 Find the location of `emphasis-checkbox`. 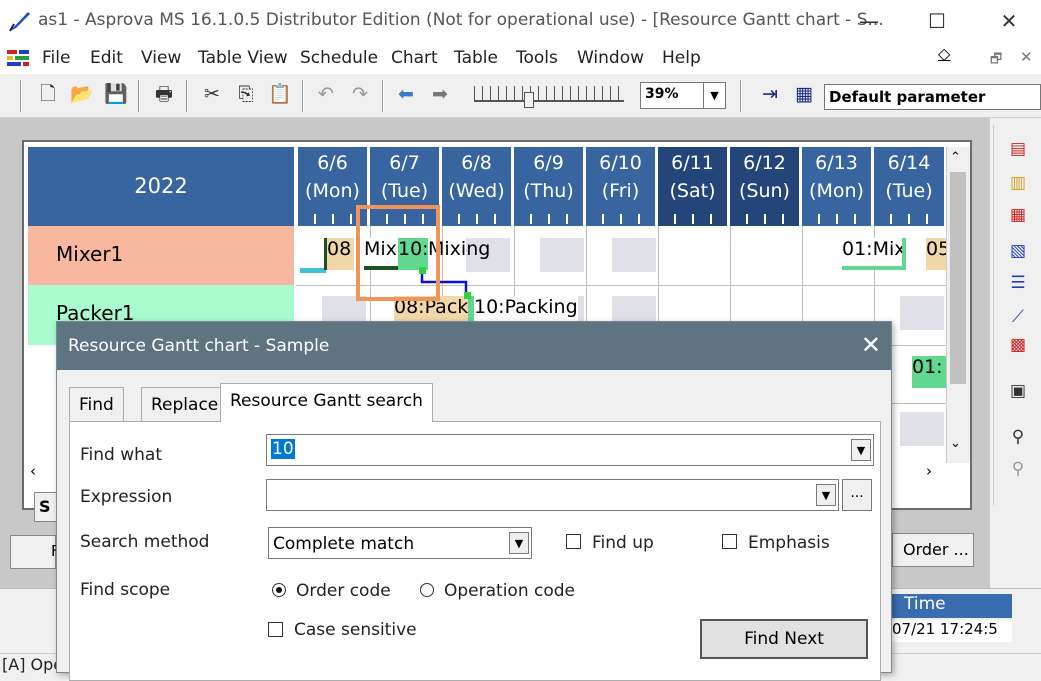

emphasis-checkbox is located at coordinates (729, 541).